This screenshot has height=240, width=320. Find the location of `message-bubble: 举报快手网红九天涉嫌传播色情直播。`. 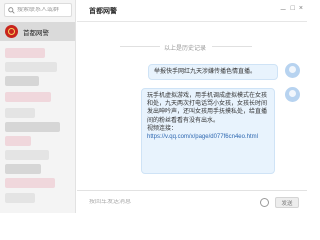

message-bubble: 举报快手网红九天涉嫌传播色情直播。 is located at coordinates (213, 72).